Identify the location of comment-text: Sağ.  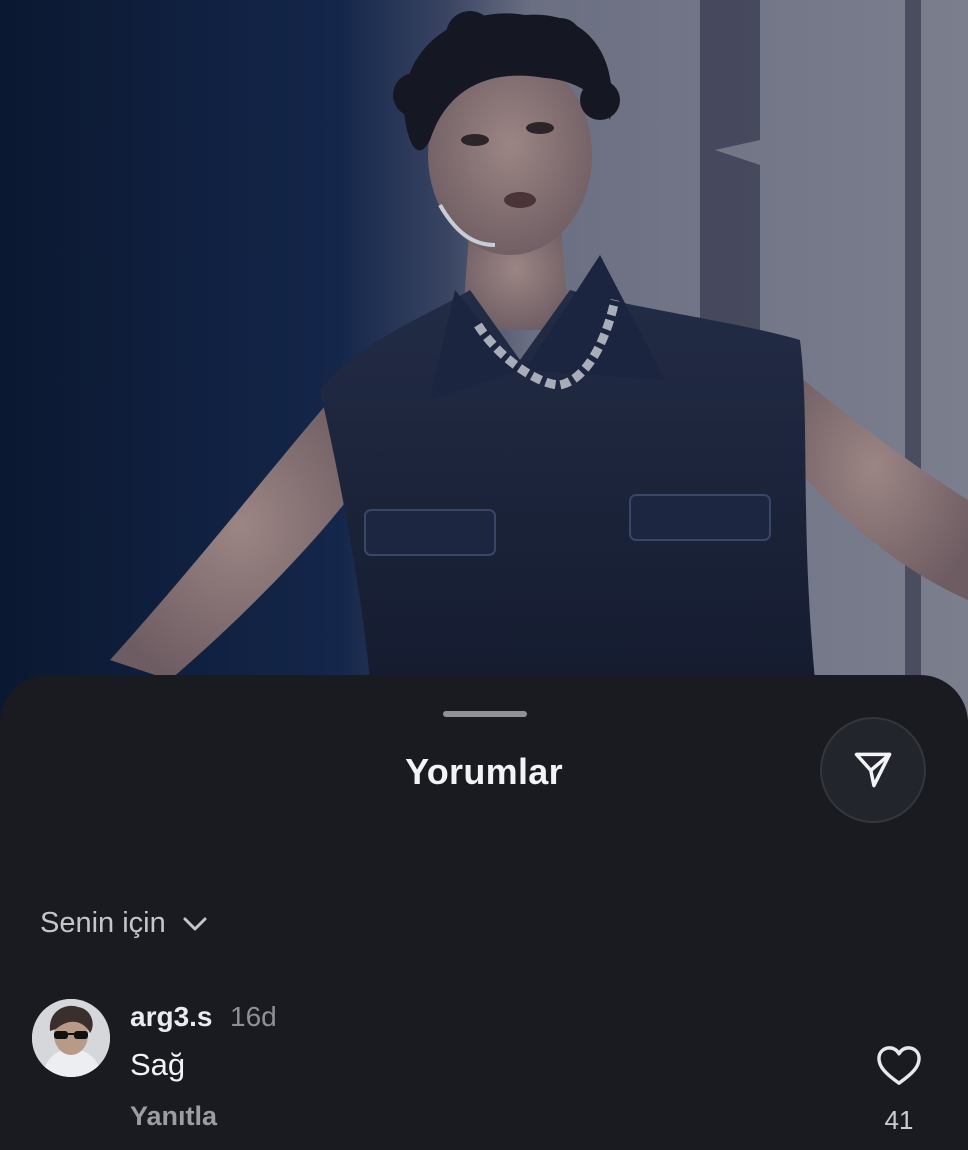
(158, 1064).